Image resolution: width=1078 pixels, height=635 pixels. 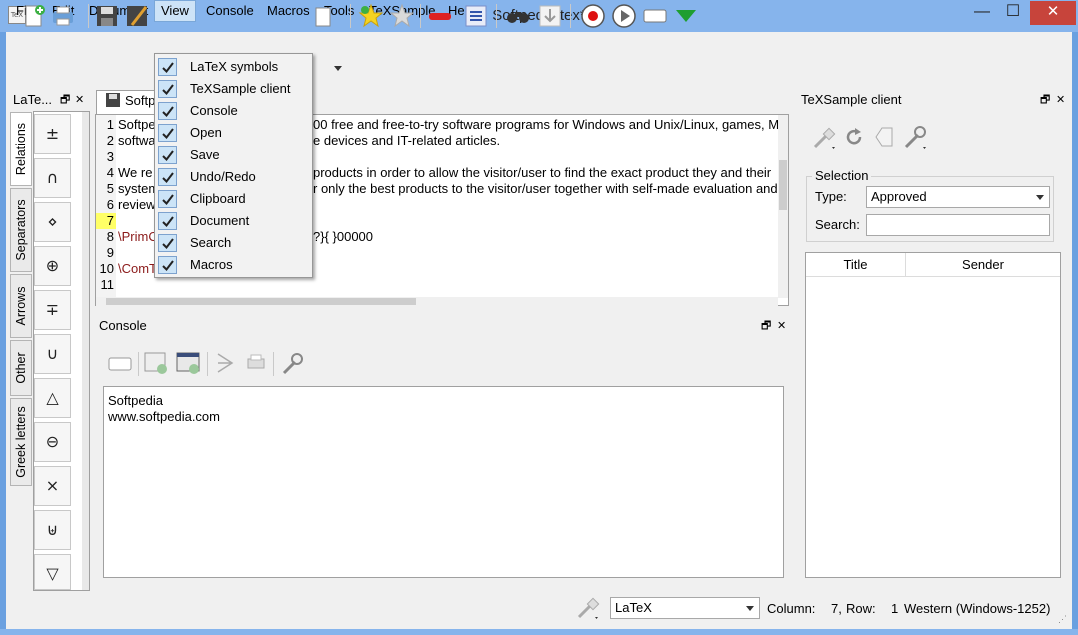 I want to click on line-number: 1, so click(x=110, y=124).